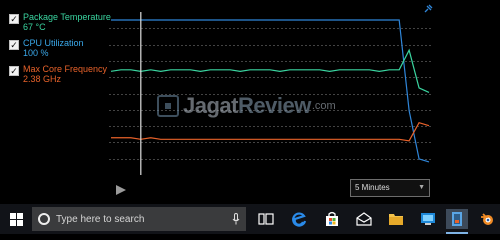 The height and width of the screenshot is (240, 500). What do you see at coordinates (428, 219) in the screenshot?
I see `remote-desktop-icon` at bounding box center [428, 219].